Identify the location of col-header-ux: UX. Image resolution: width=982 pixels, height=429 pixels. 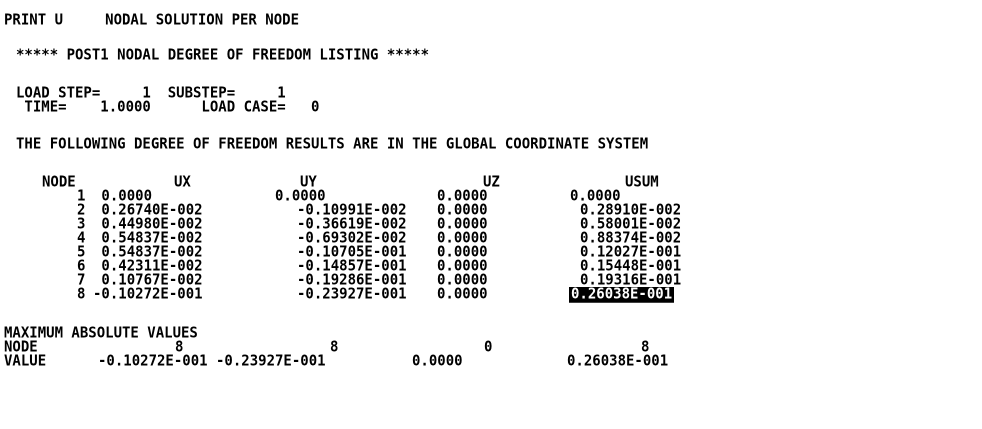
(182, 182).